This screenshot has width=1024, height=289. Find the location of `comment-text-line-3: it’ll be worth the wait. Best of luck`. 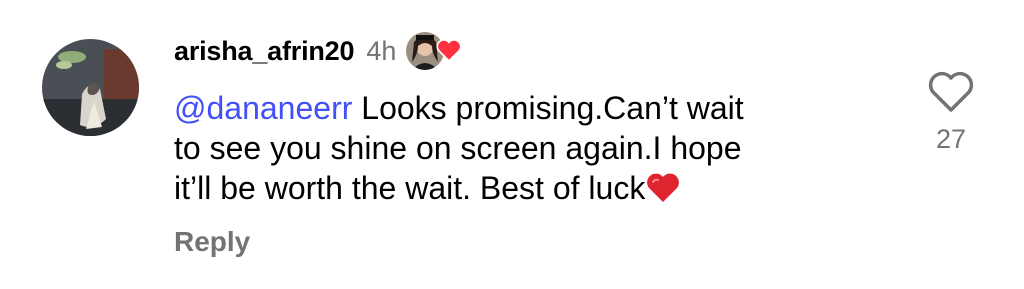

comment-text-line-3: it’ll be worth the wait. Best of luck is located at coordinates (410, 188).